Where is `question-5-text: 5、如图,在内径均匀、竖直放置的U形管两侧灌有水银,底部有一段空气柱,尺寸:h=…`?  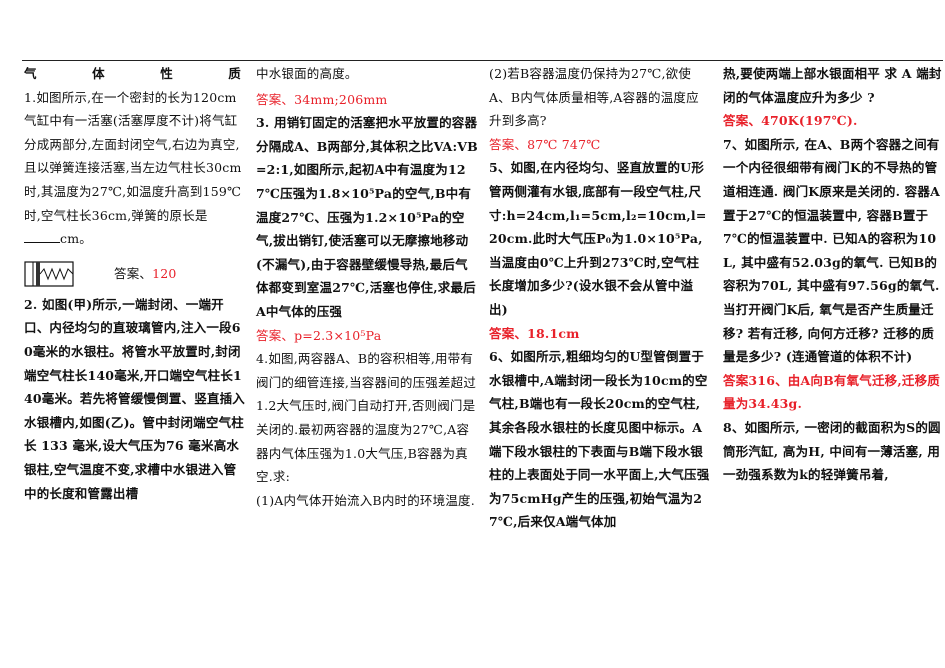
question-5-text: 5、如图,在内径均匀、竖直放置的U形管两侧灌有水银,底部有一段空气柱,尺寸:h=… is located at coordinates (598, 238).